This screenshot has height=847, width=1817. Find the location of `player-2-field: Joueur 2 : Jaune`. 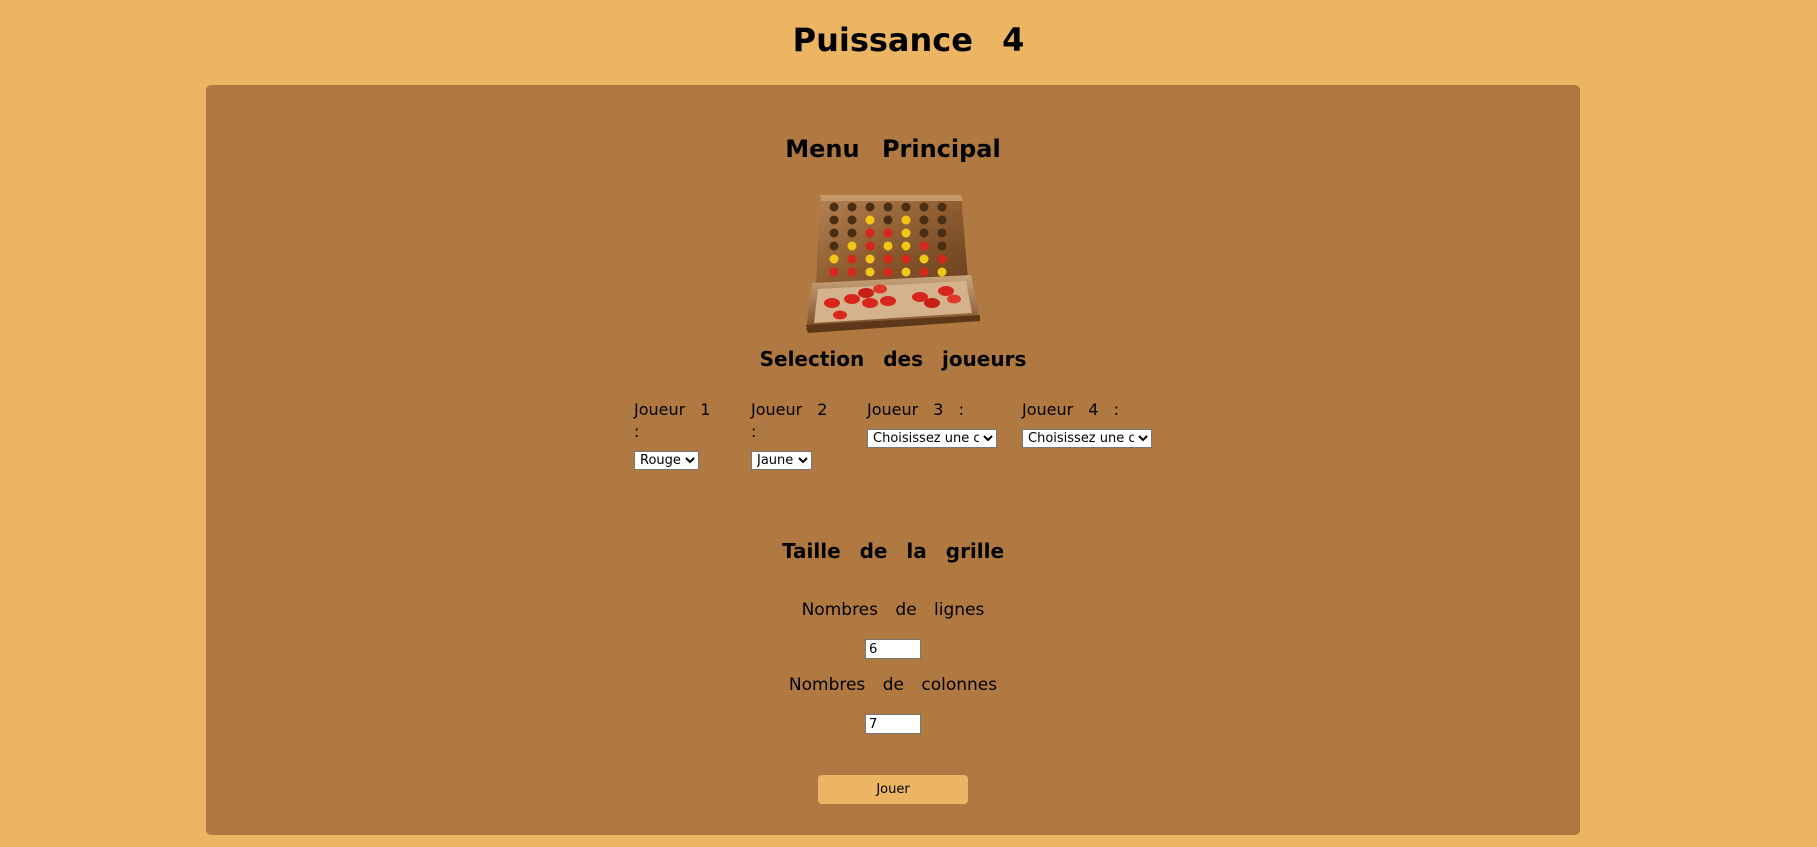

player-2-field: Joueur 2 : Jaune is located at coordinates (793, 434).